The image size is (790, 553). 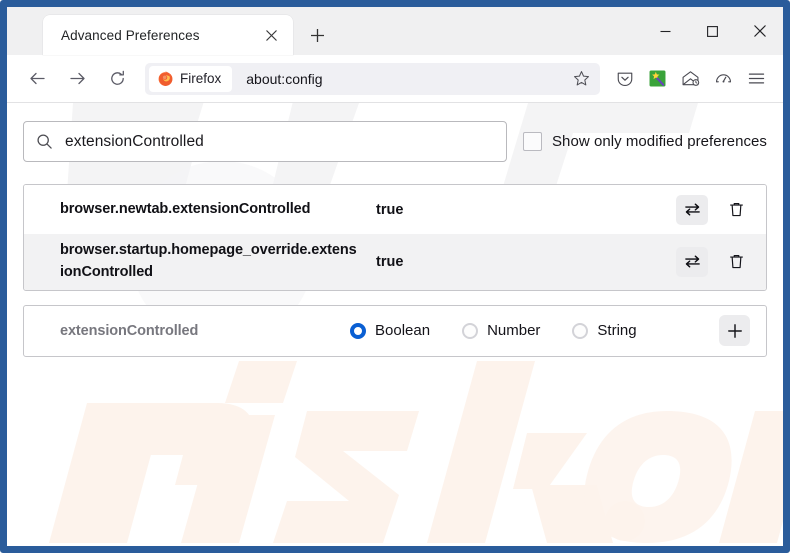 I want to click on table-row: browser.newtab.extensionControlled true, so click(x=395, y=209).